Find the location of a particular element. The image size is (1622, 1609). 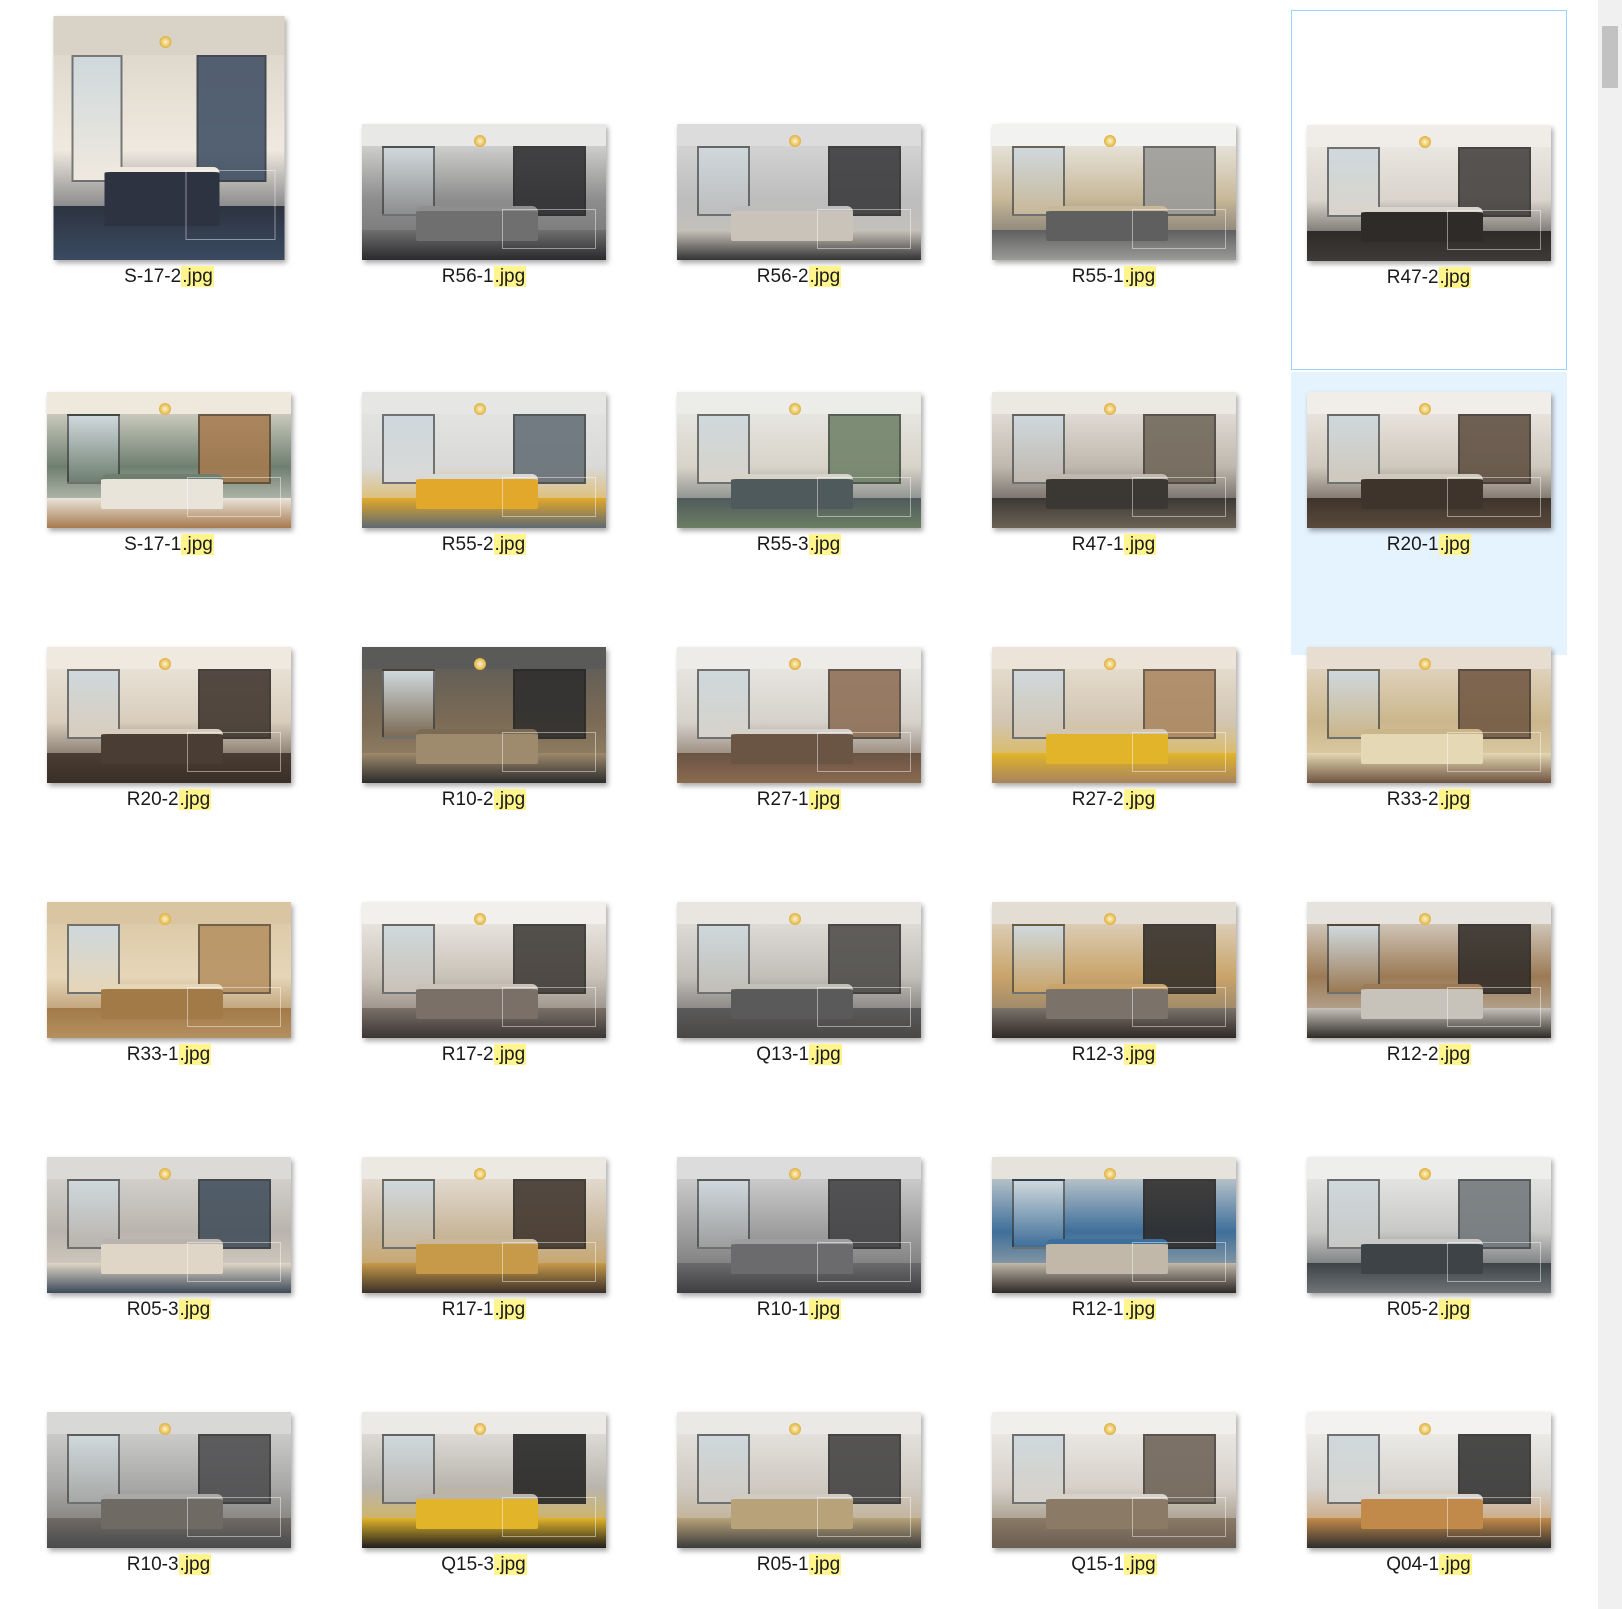

file-name-label: R05-2.jpg is located at coordinates (1429, 1310).